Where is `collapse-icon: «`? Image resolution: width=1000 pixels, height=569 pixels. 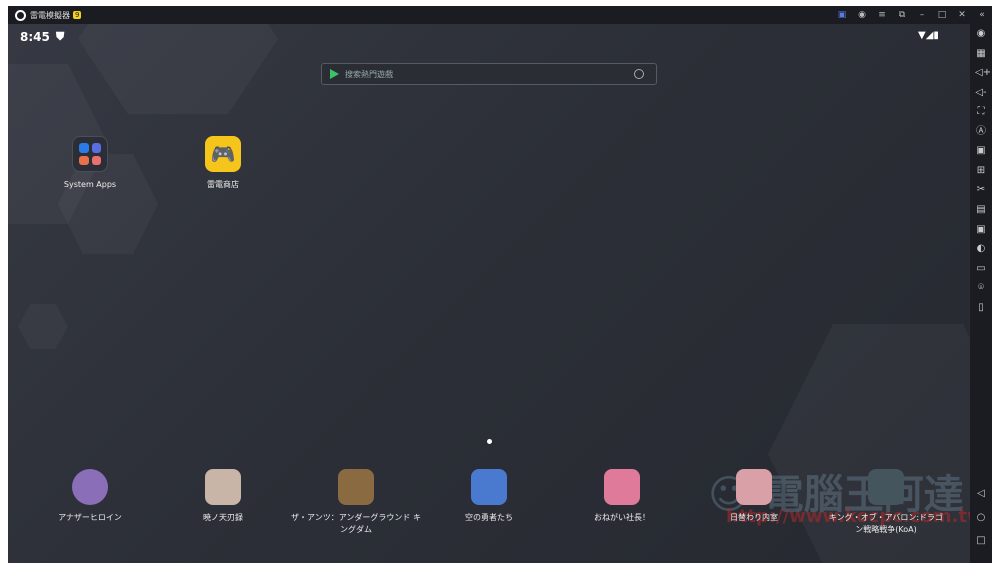 collapse-icon: « is located at coordinates (982, 15).